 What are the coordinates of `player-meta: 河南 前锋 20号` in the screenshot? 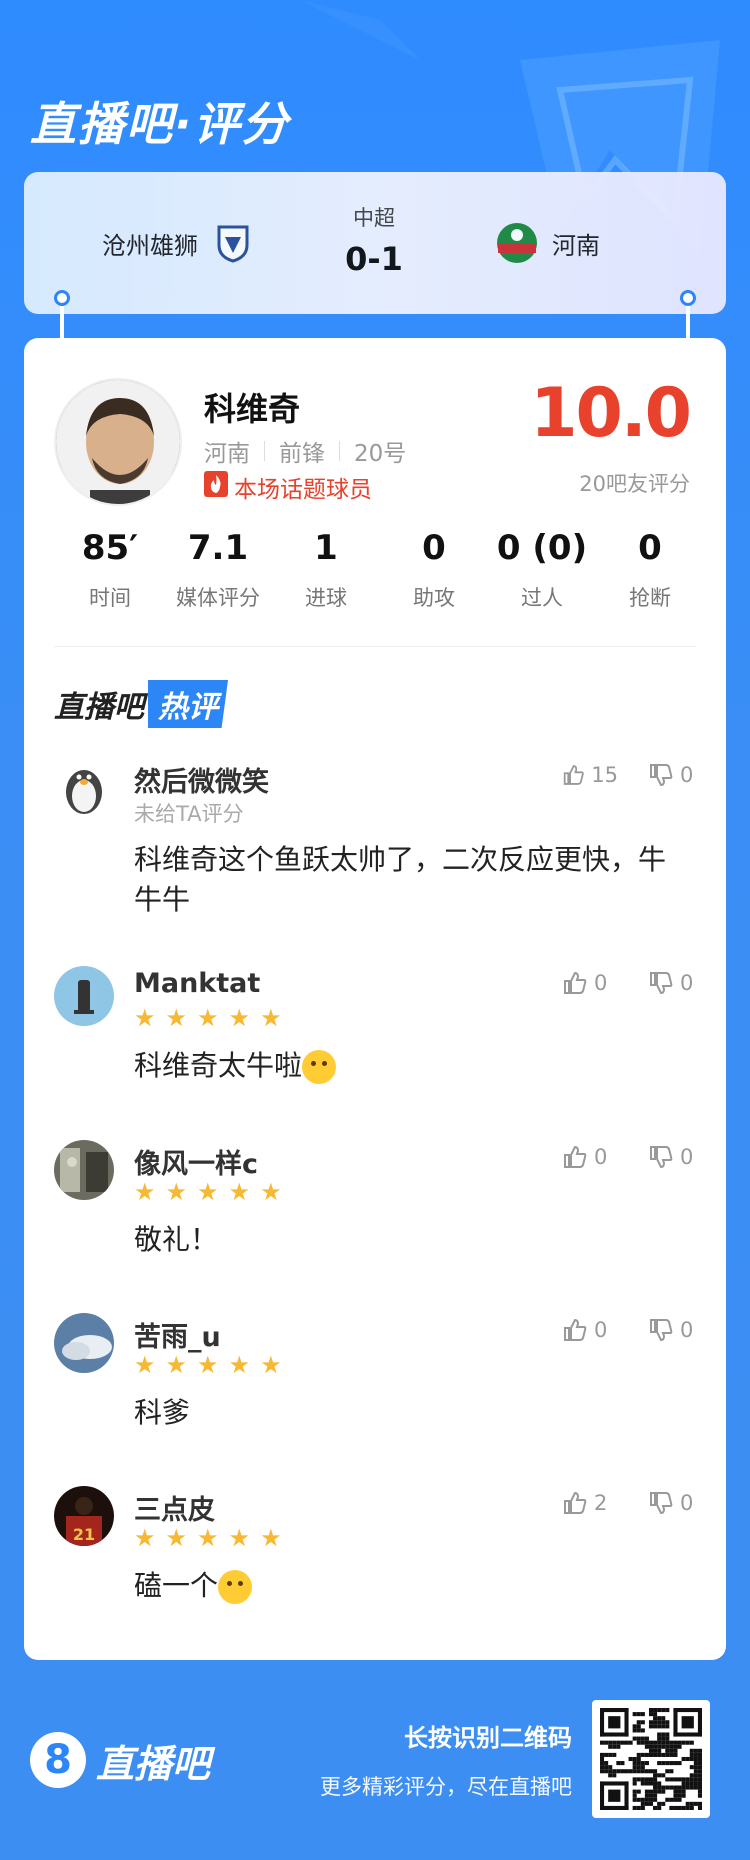 It's located at (305, 451).